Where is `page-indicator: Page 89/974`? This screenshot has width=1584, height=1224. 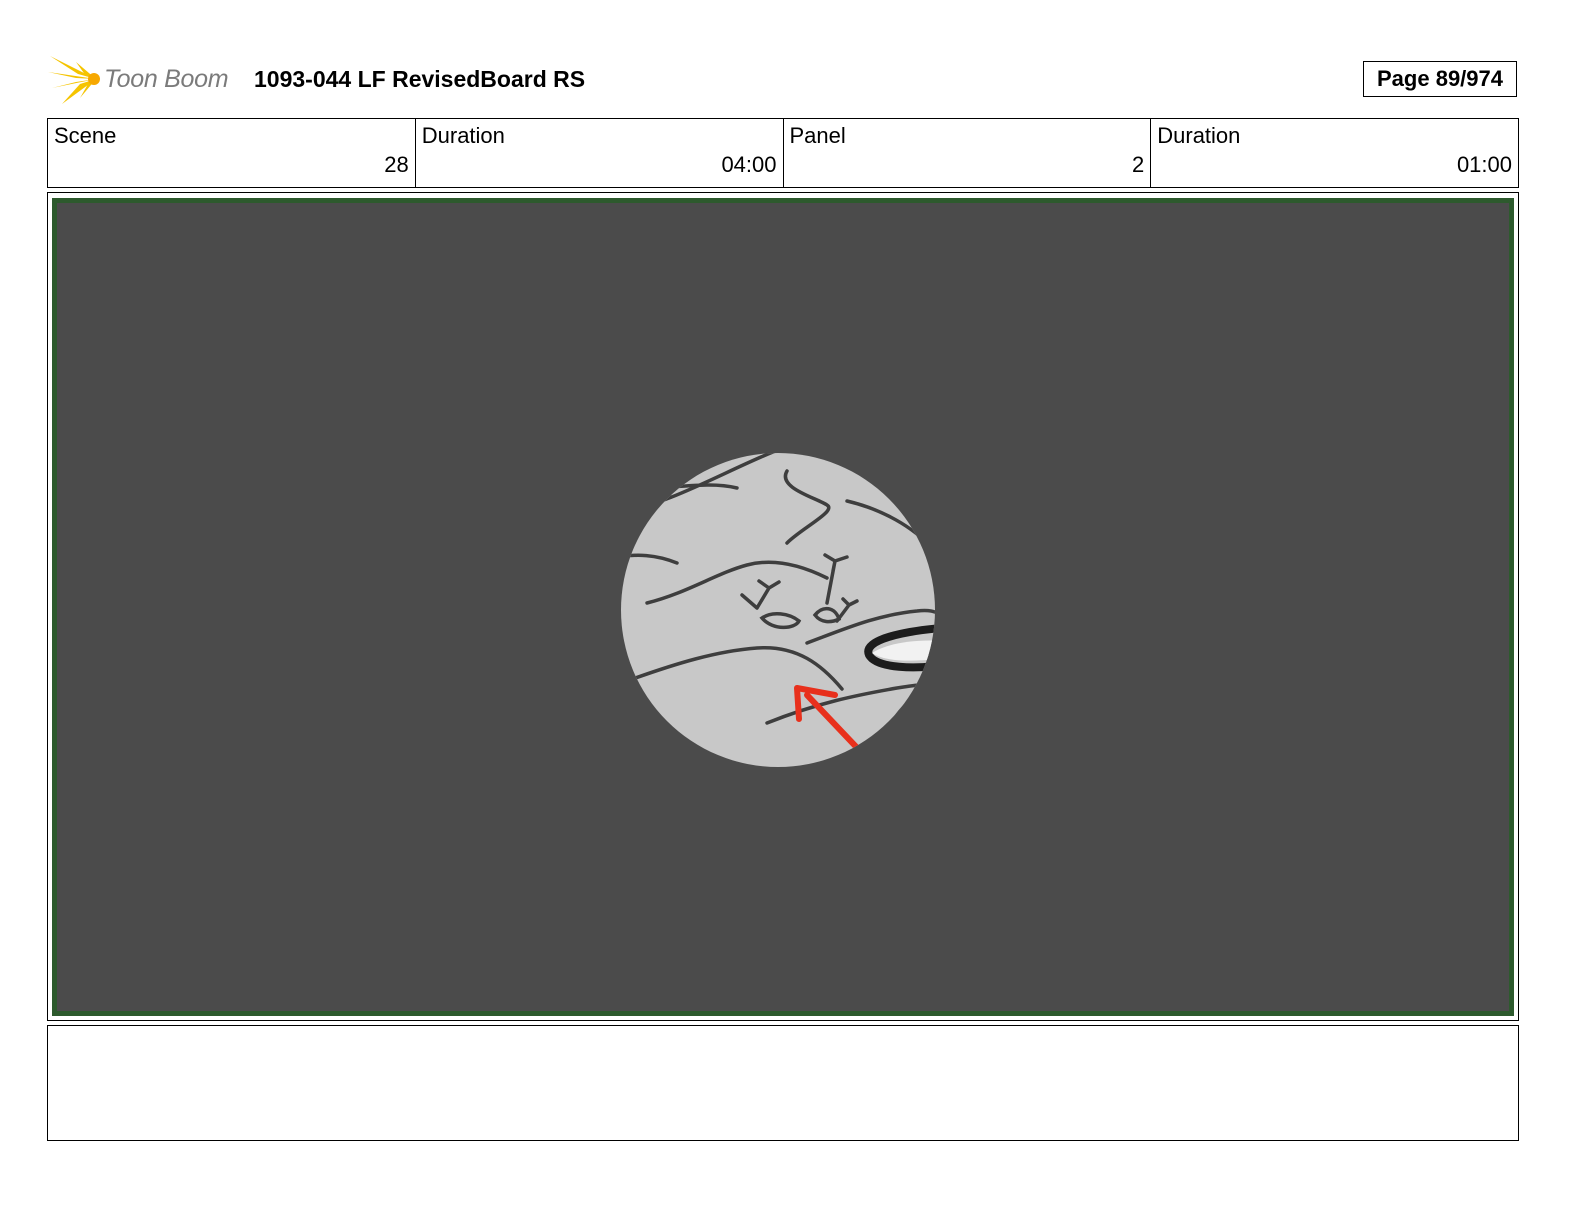
page-indicator: Page 89/974 is located at coordinates (1440, 79).